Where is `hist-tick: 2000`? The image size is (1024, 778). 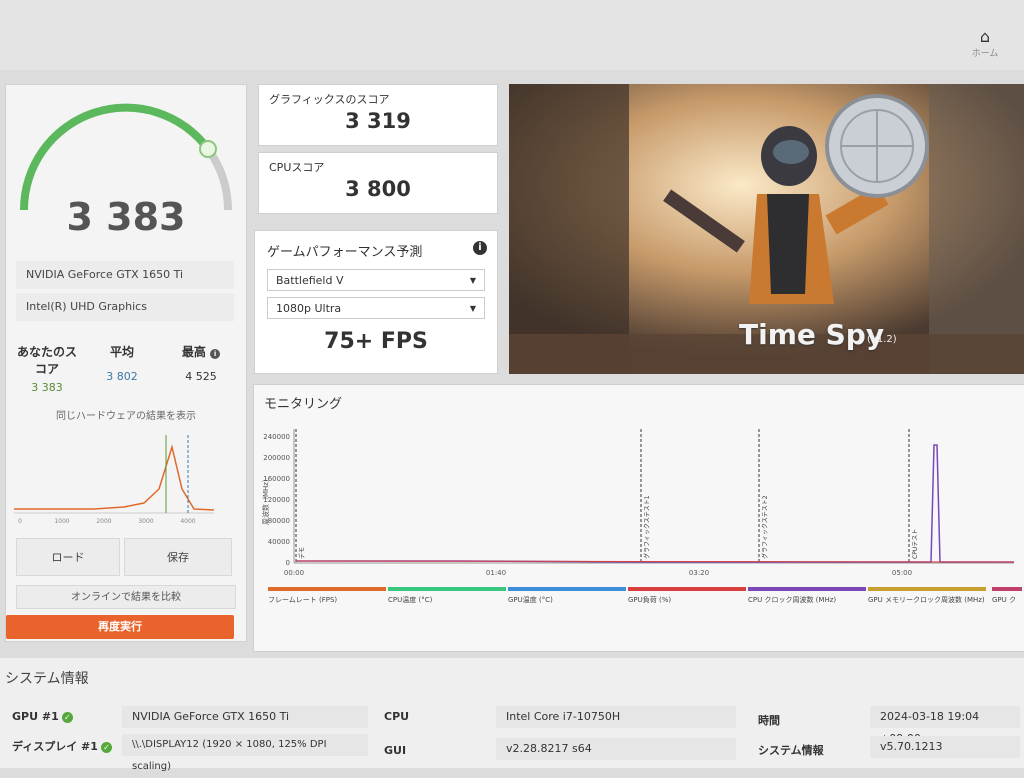
hist-tick: 2000 is located at coordinates (103, 521).